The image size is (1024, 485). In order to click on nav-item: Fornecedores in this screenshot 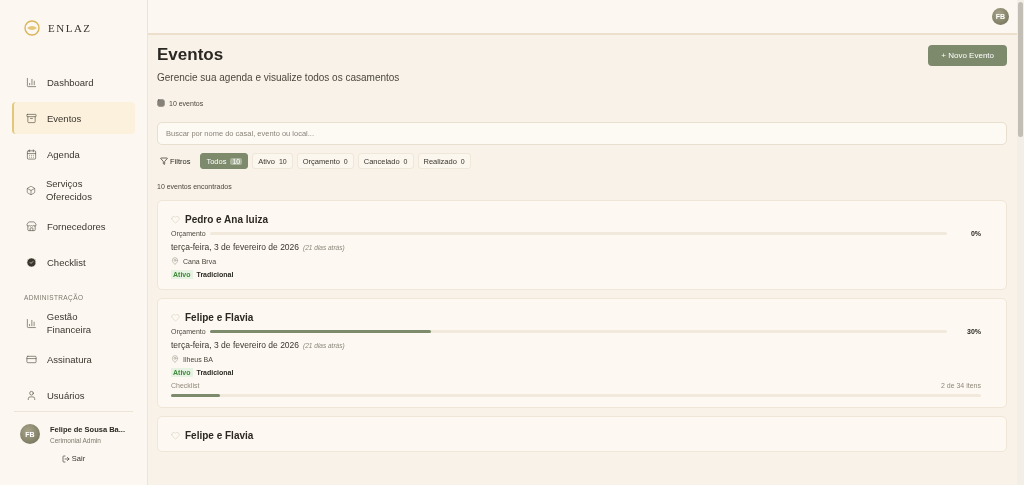, I will do `click(73, 226)`.